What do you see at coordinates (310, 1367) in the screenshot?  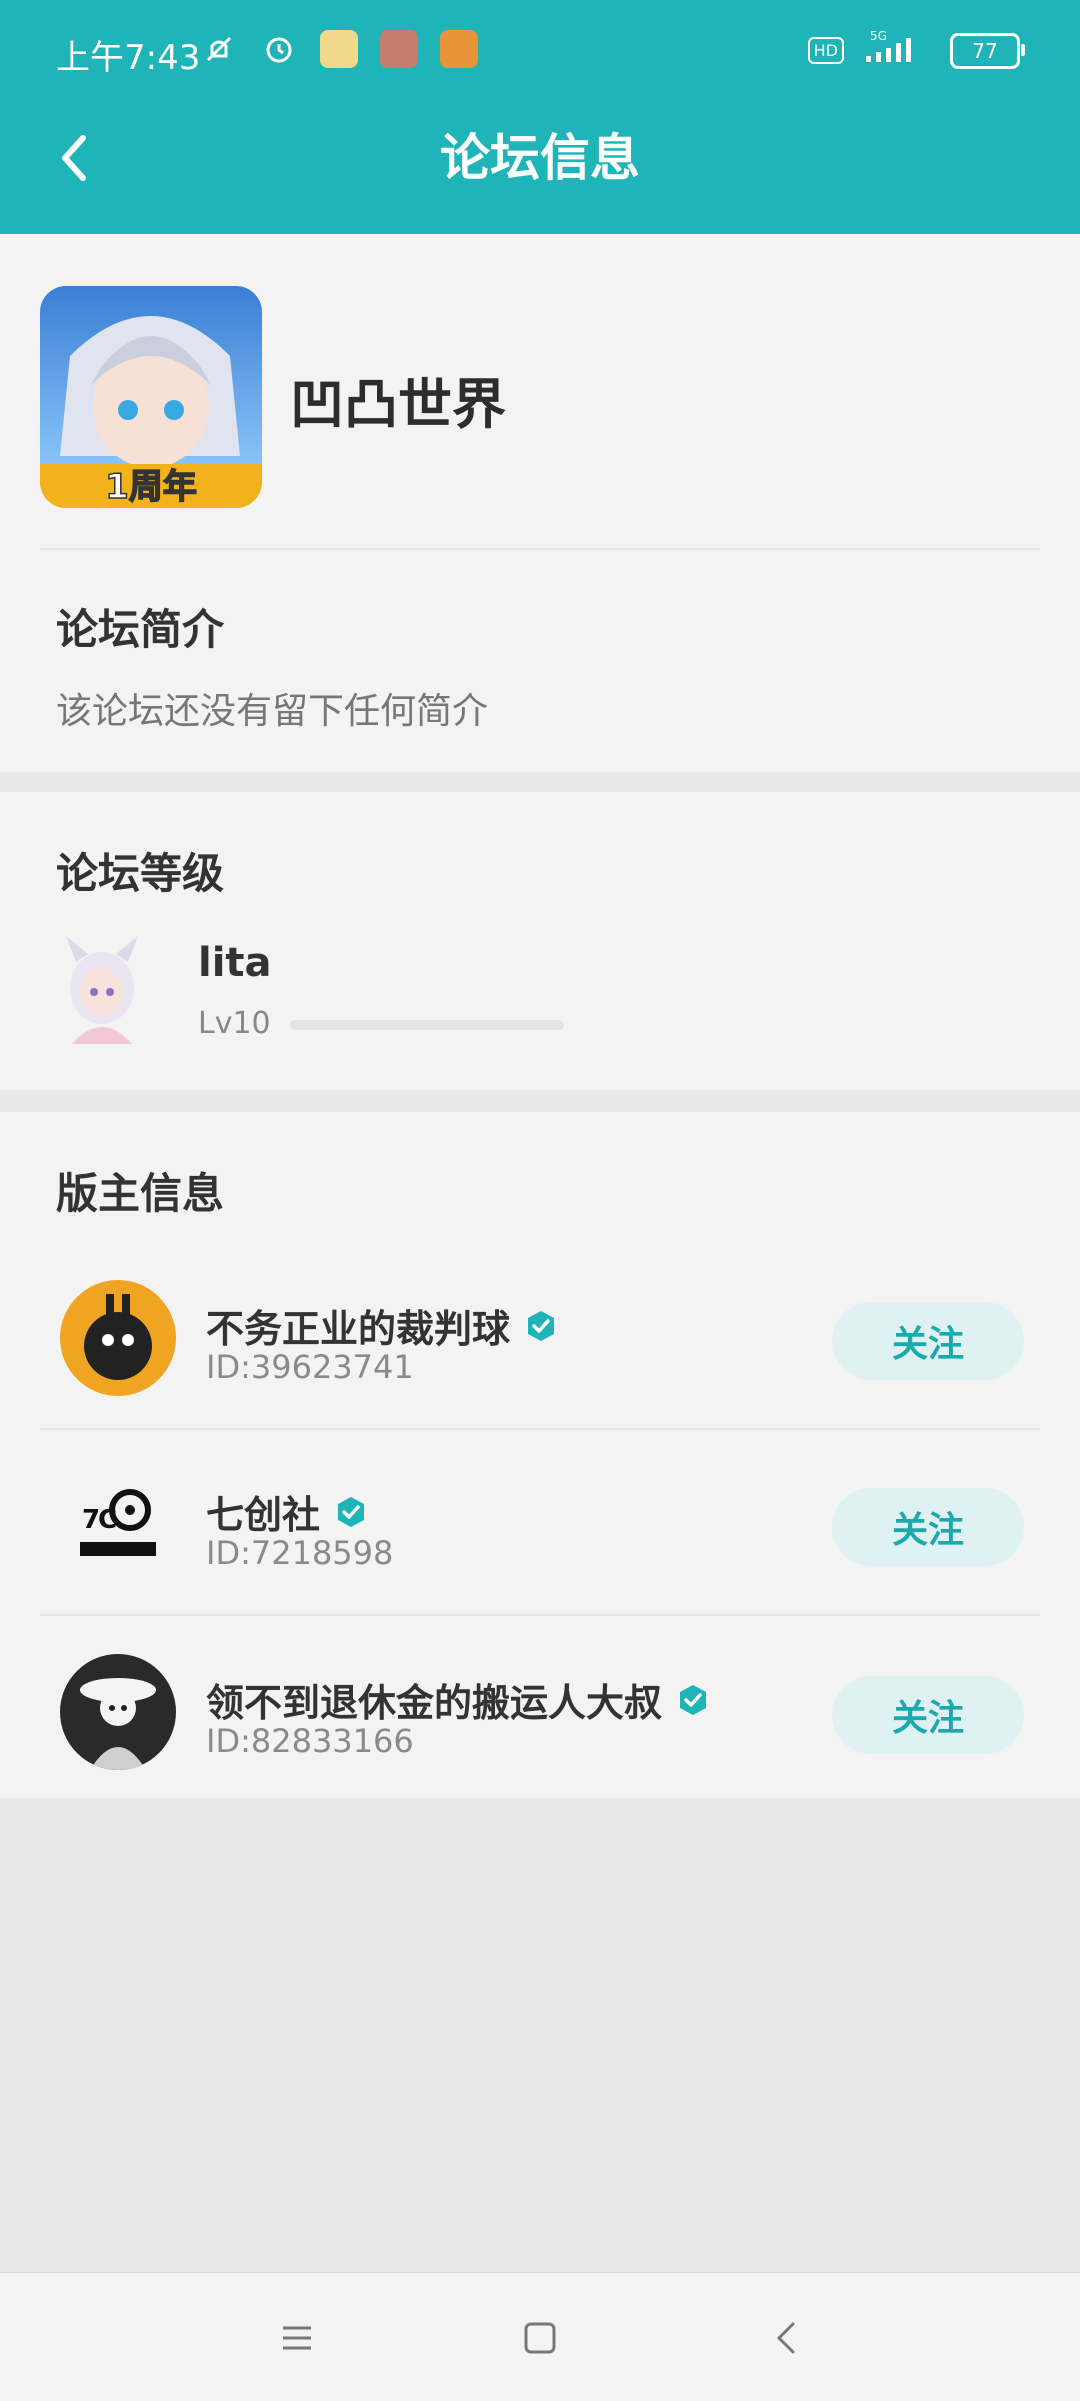 I see `moderator-id: ID:39623741` at bounding box center [310, 1367].